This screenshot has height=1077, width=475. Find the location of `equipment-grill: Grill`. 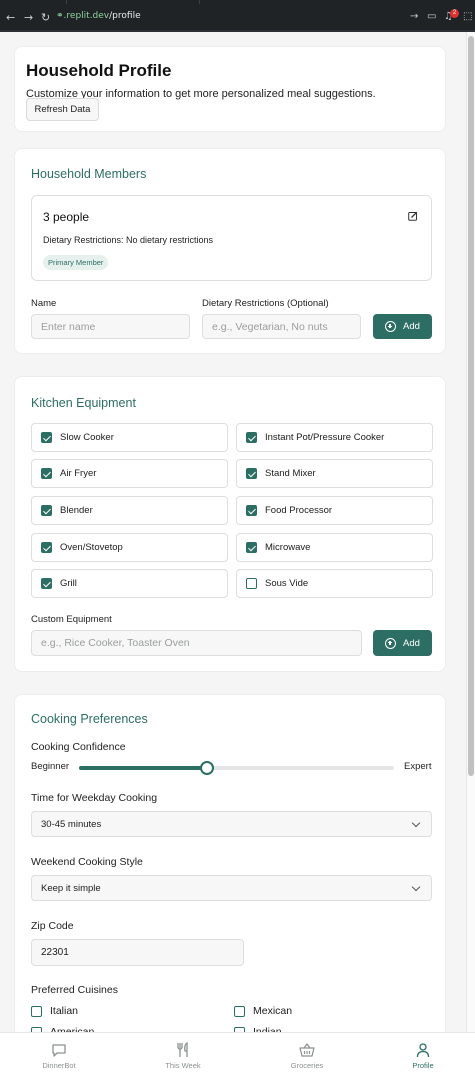

equipment-grill: Grill is located at coordinates (129, 583).